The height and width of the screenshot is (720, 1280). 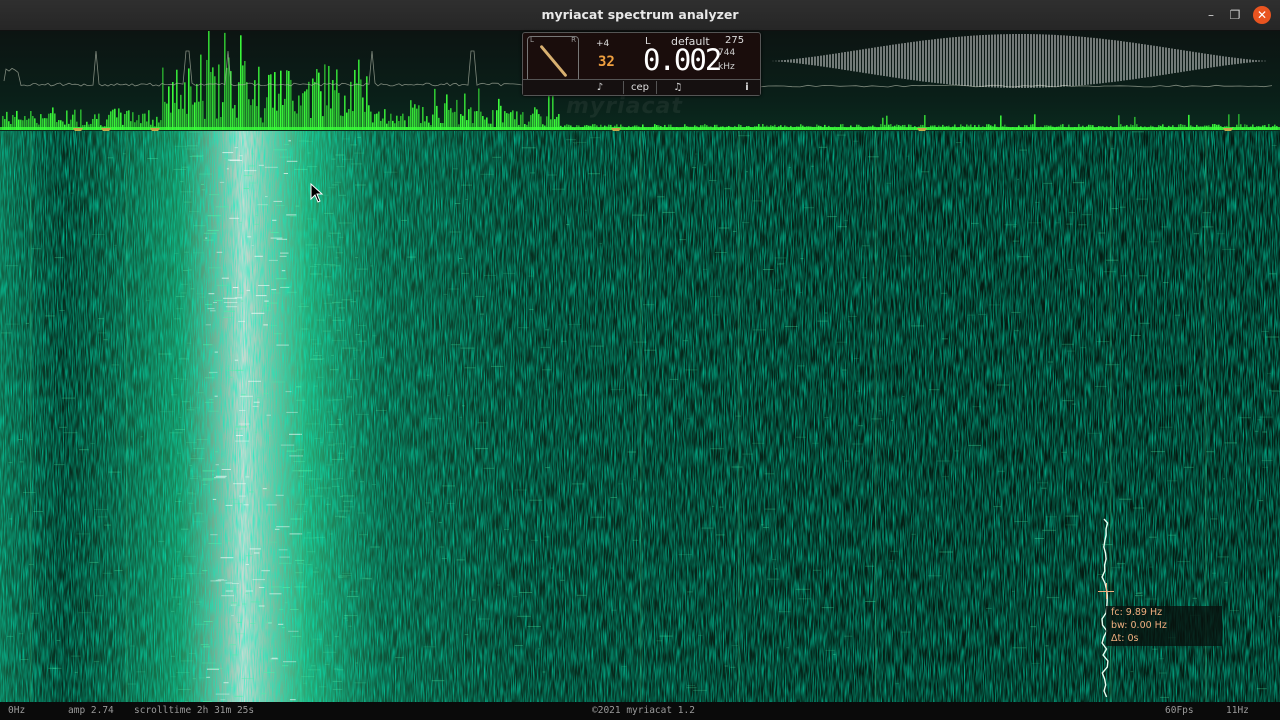 I want to click on frequency-readout: 0.002, so click(x=682, y=60).